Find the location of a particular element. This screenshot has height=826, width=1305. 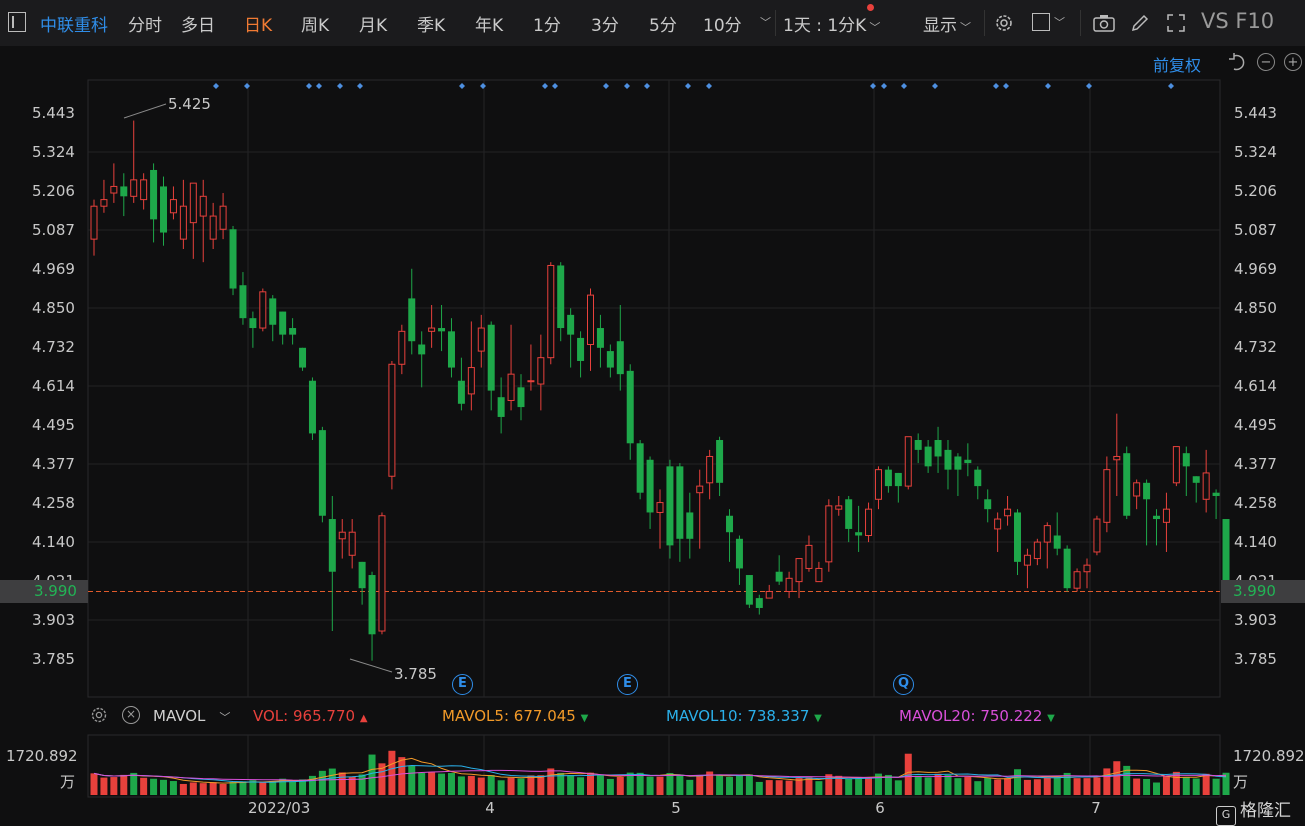

x-axis-label: 5 is located at coordinates (676, 808).